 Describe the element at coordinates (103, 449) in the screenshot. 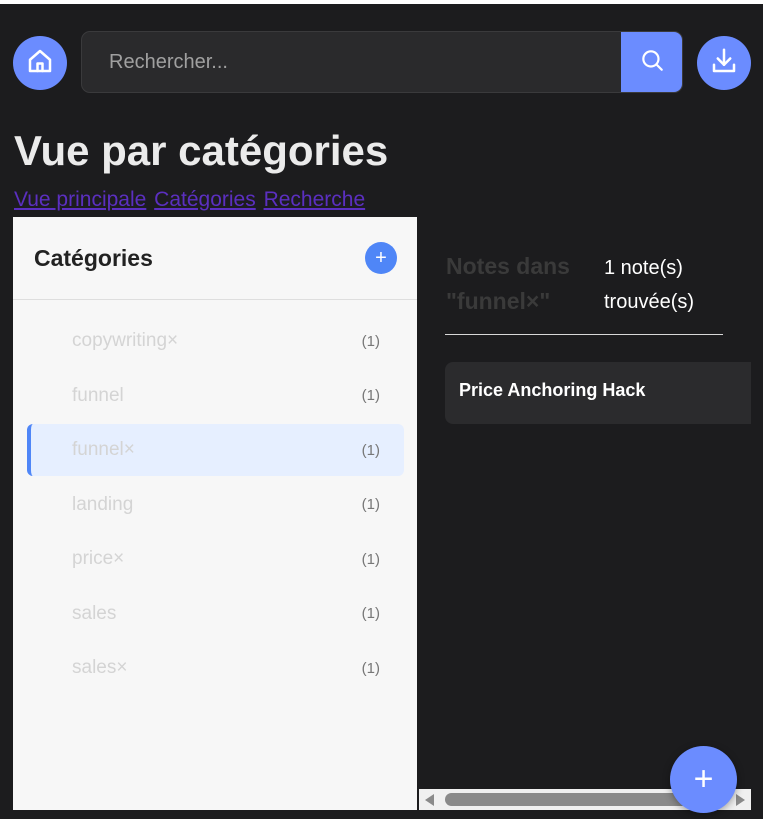

I see `category-name: funnel×` at that location.